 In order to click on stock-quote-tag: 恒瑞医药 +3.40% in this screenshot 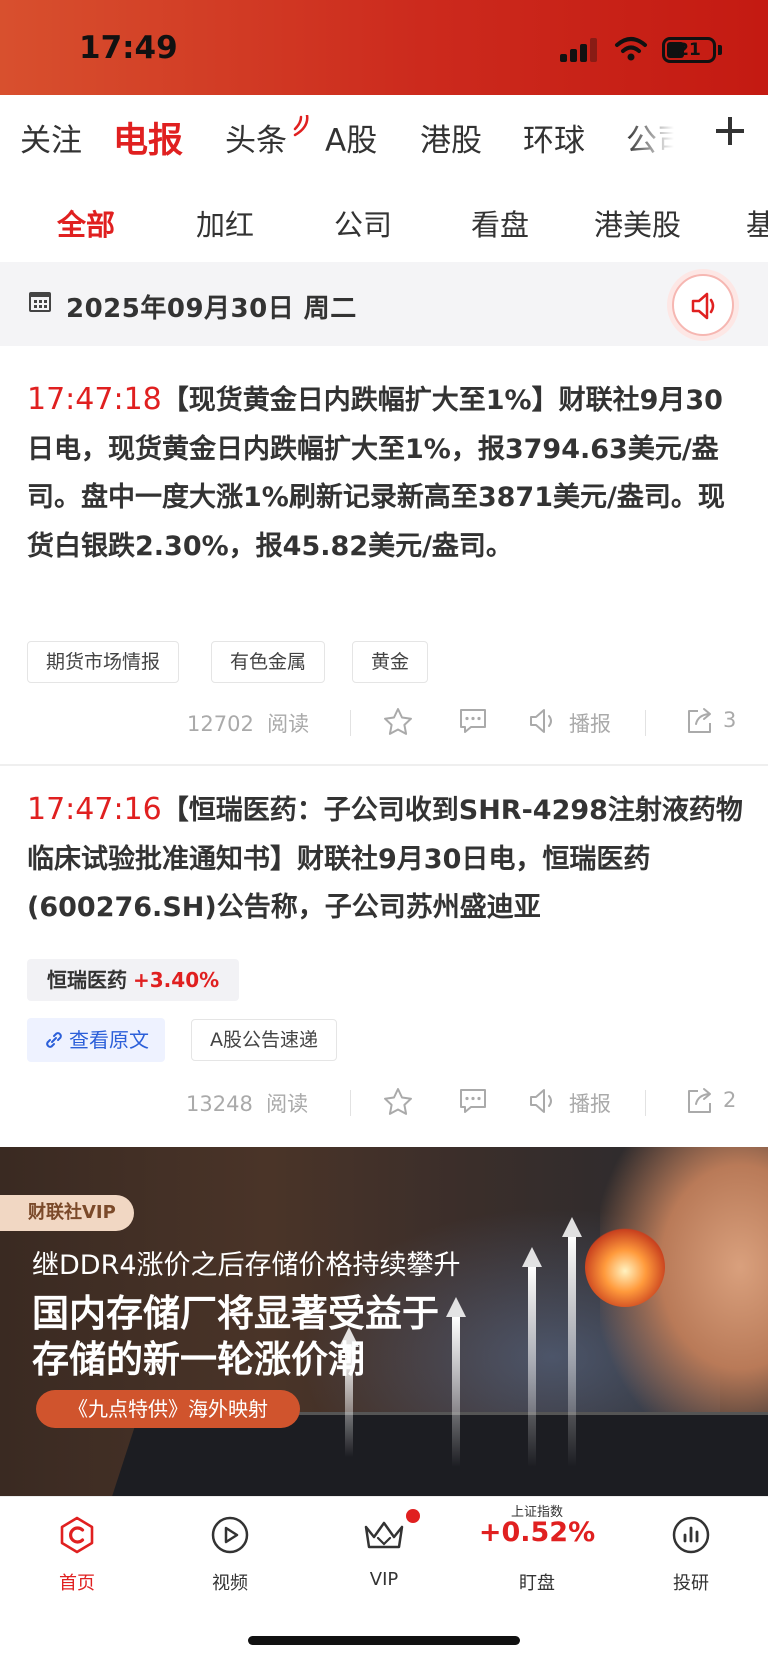, I will do `click(133, 980)`.